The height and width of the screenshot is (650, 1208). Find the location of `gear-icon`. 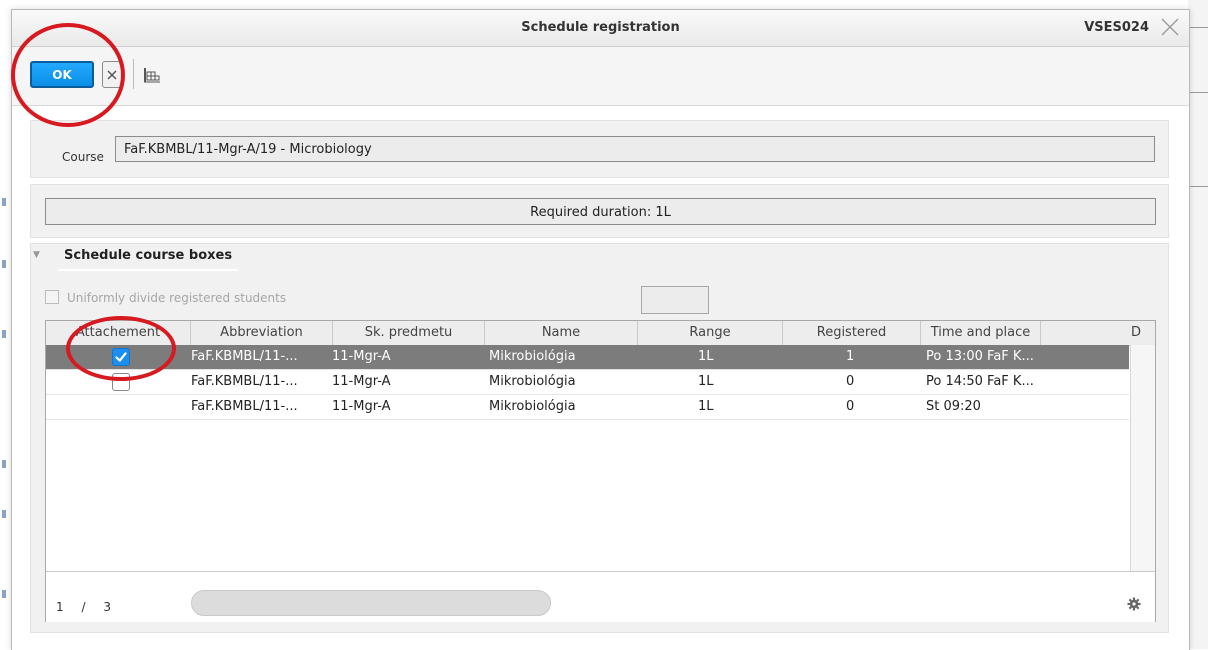

gear-icon is located at coordinates (1134, 604).